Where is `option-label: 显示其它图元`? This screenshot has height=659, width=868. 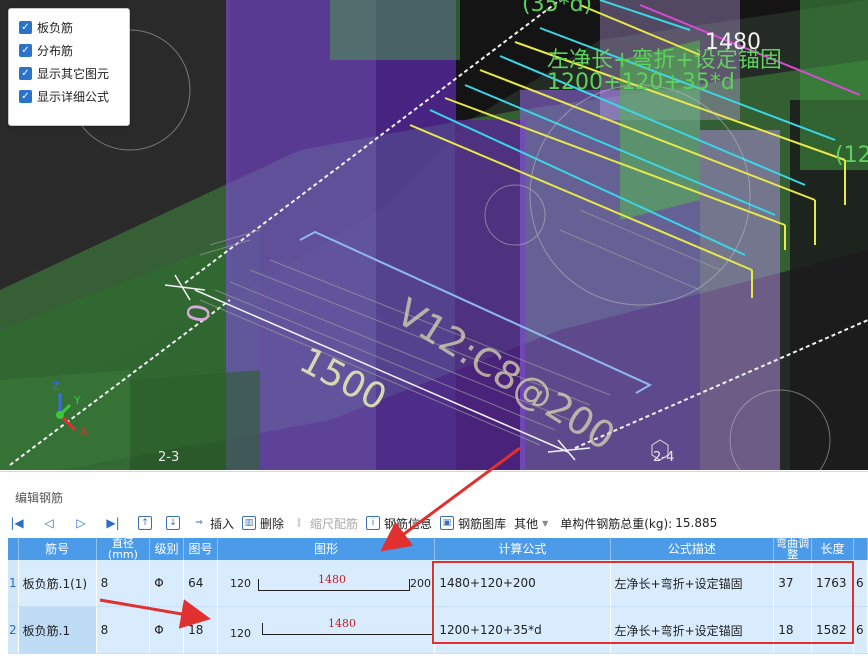
option-label: 显示其它图元 is located at coordinates (73, 74).